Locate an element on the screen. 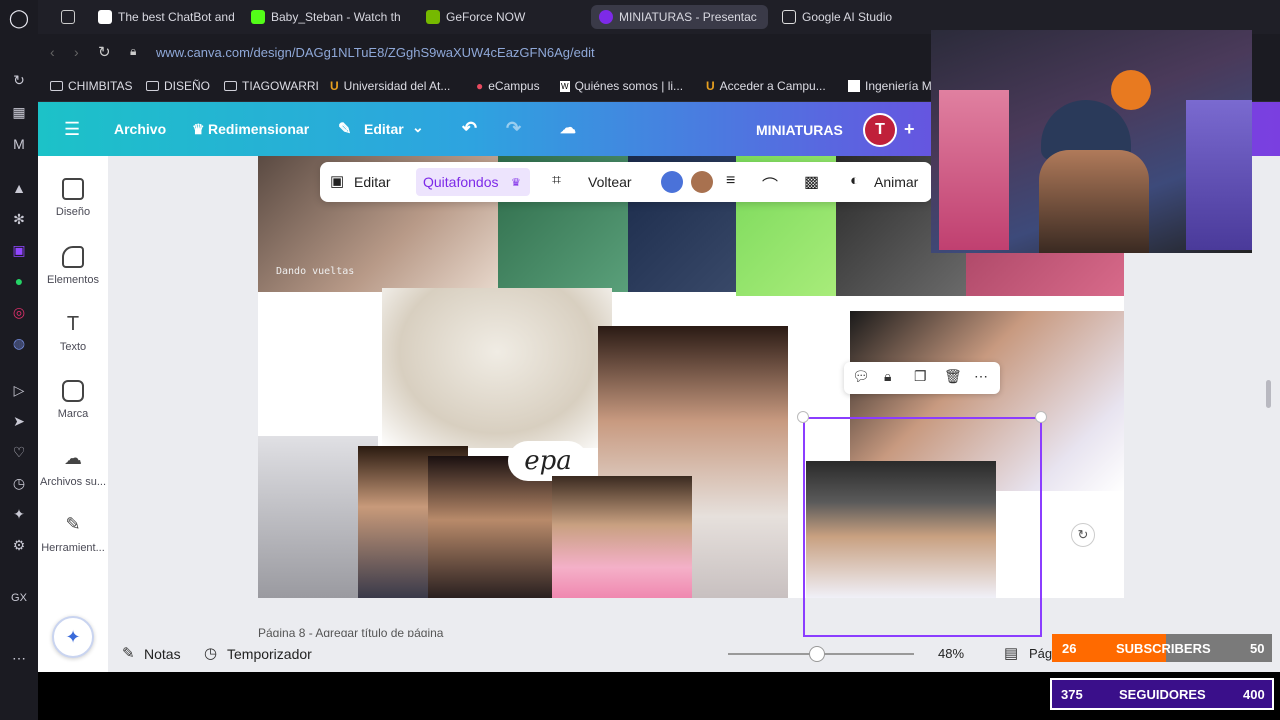  redo-icon: ↷ is located at coordinates (513, 128).